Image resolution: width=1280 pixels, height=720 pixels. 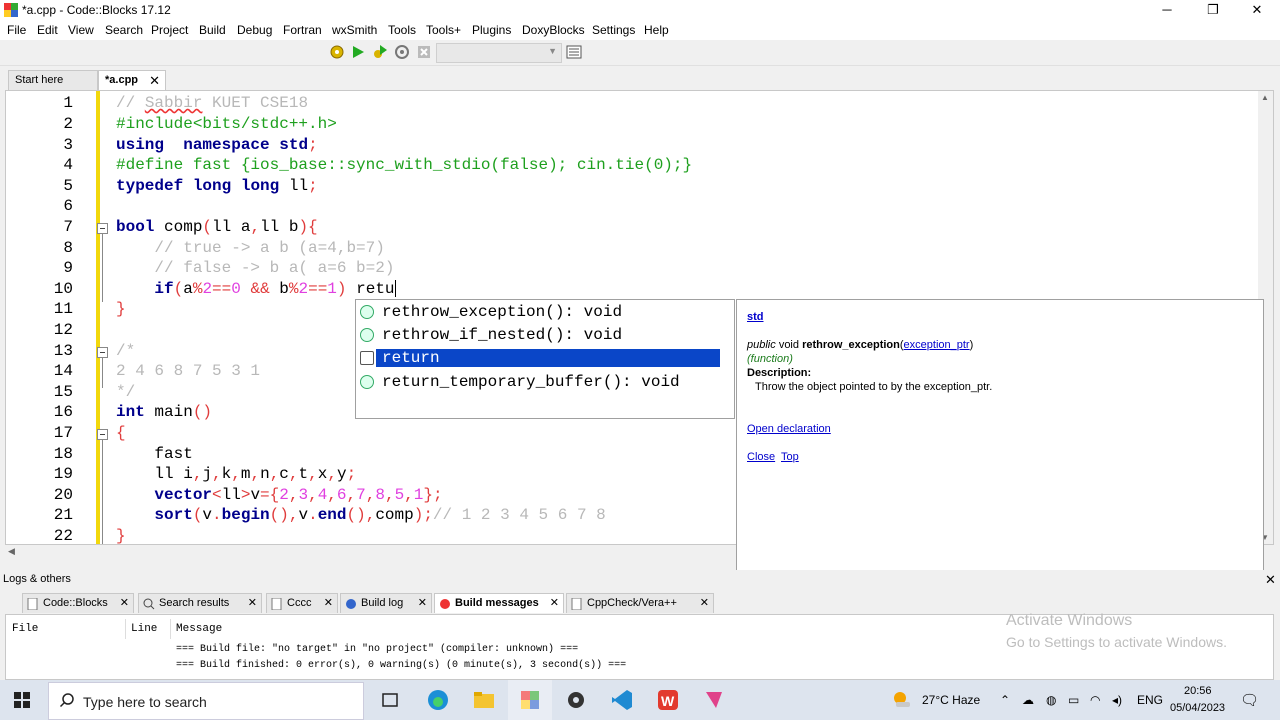 I want to click on editor-tabs: Start here *a.cpp ✕, so click(x=640, y=78).